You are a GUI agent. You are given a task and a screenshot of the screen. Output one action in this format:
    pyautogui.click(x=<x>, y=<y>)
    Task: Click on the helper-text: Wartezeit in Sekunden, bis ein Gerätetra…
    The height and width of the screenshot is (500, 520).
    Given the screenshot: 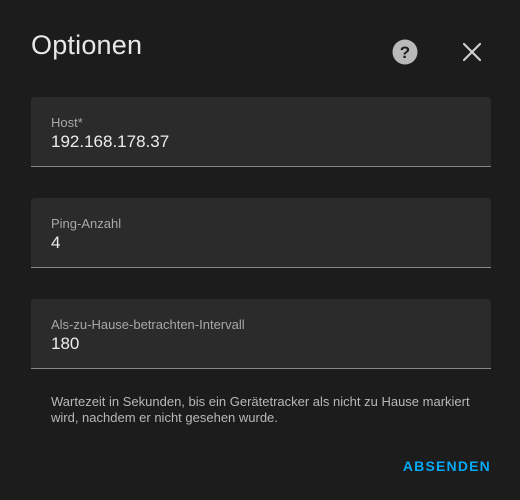 What is the action you would take?
    pyautogui.click(x=260, y=409)
    